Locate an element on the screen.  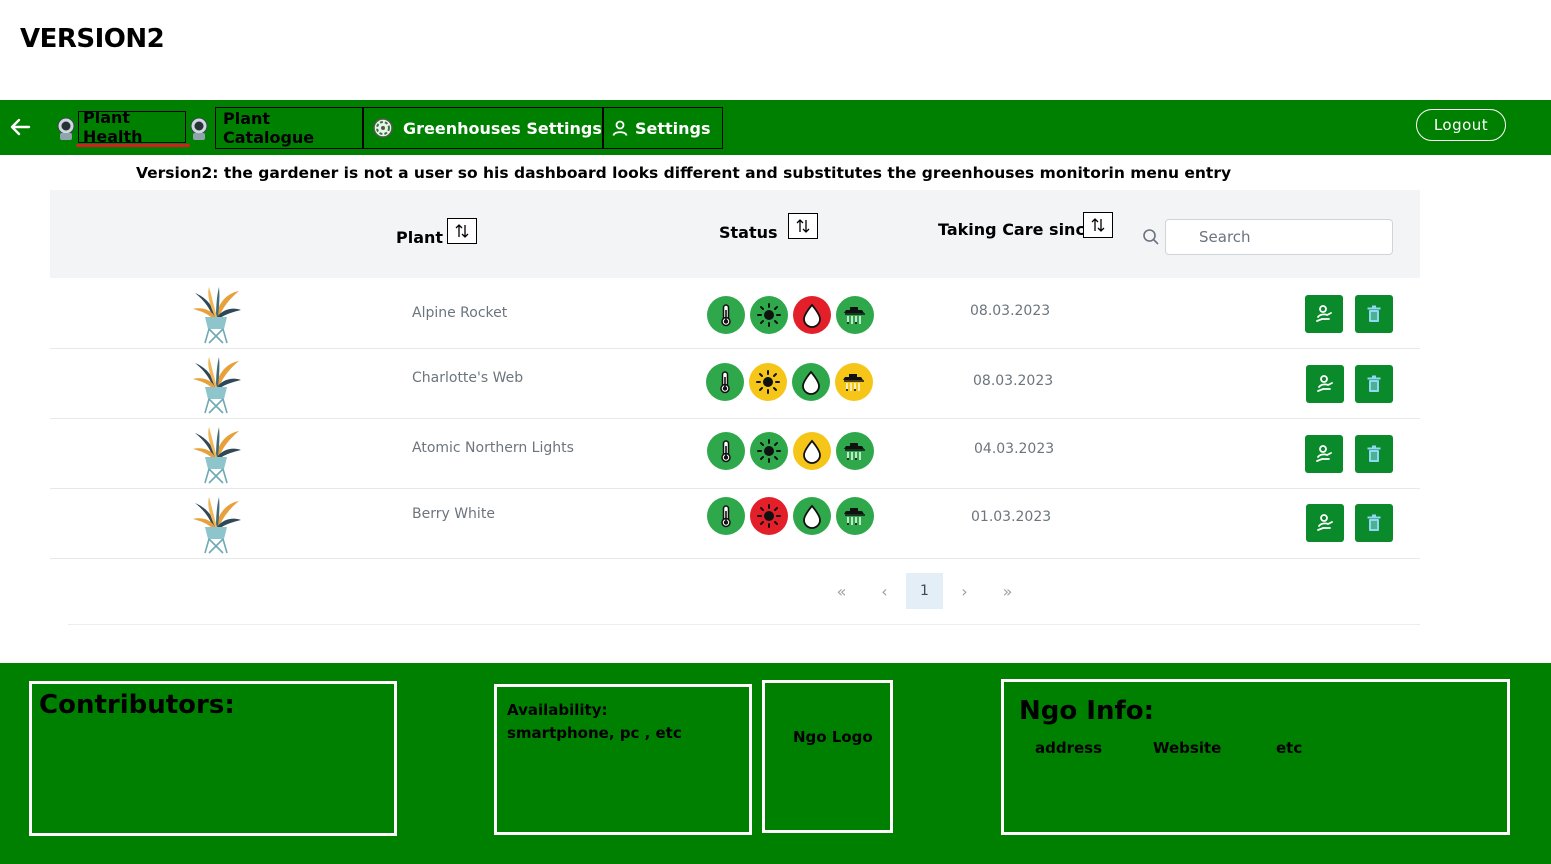
plant-name: Atomic Northern Lights is located at coordinates (493, 448).